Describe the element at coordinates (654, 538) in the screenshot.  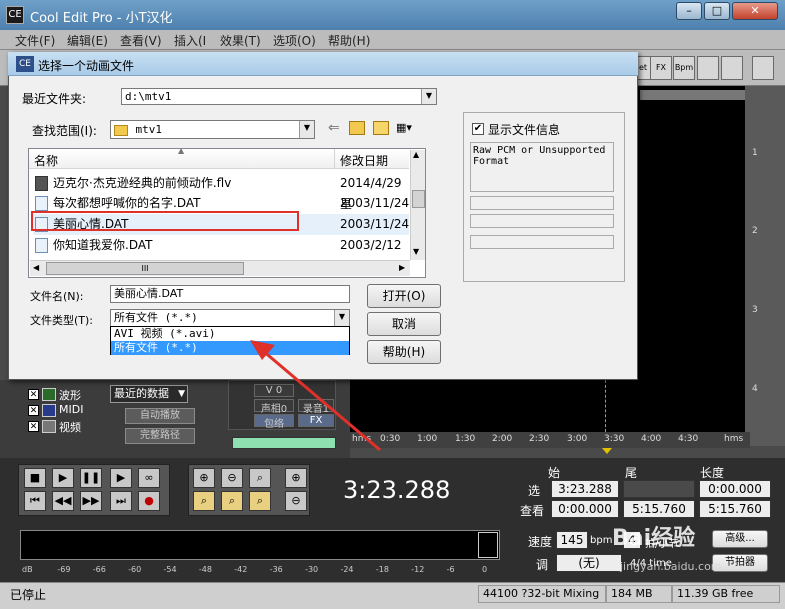
I see `watermark-logo: Bai经验` at that location.